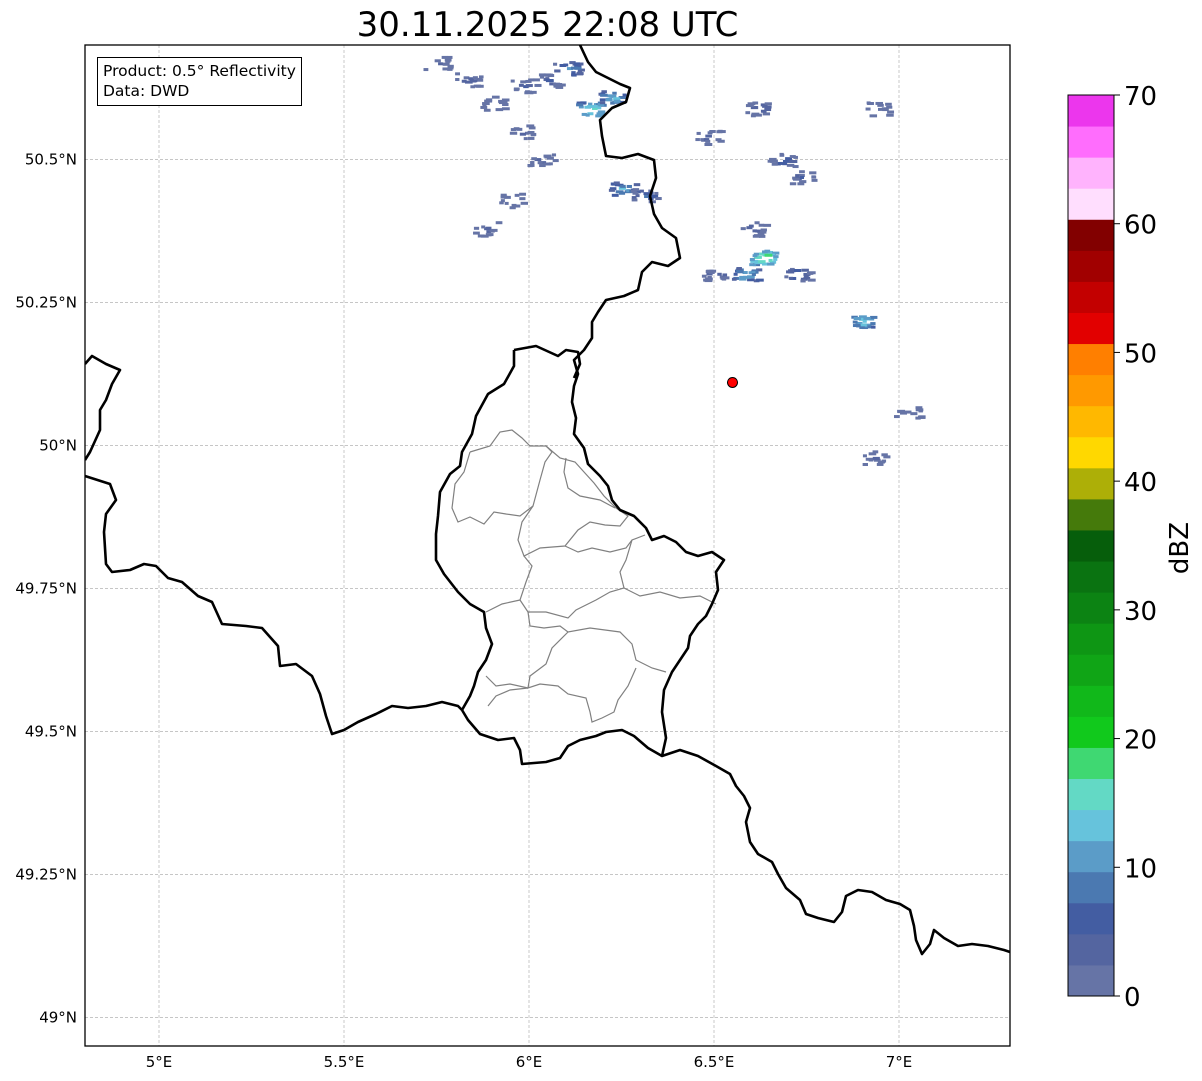 The width and height of the screenshot is (1202, 1081). I want to click on colorbar-label: dBZ, so click(1180, 548).